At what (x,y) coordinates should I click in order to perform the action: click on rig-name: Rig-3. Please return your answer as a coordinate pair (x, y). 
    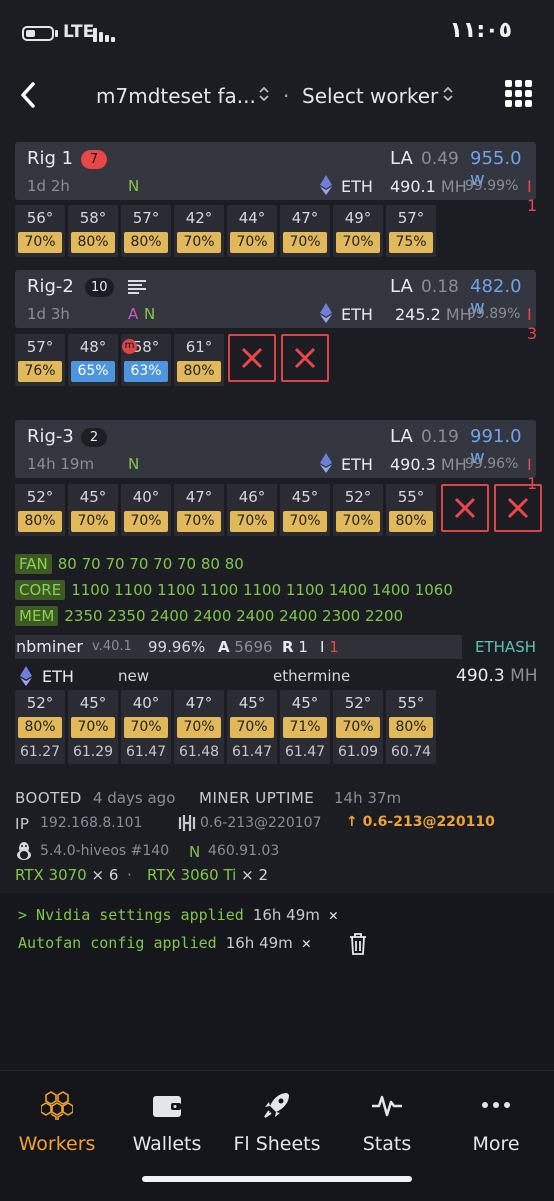
    Looking at the image, I should click on (50, 436).